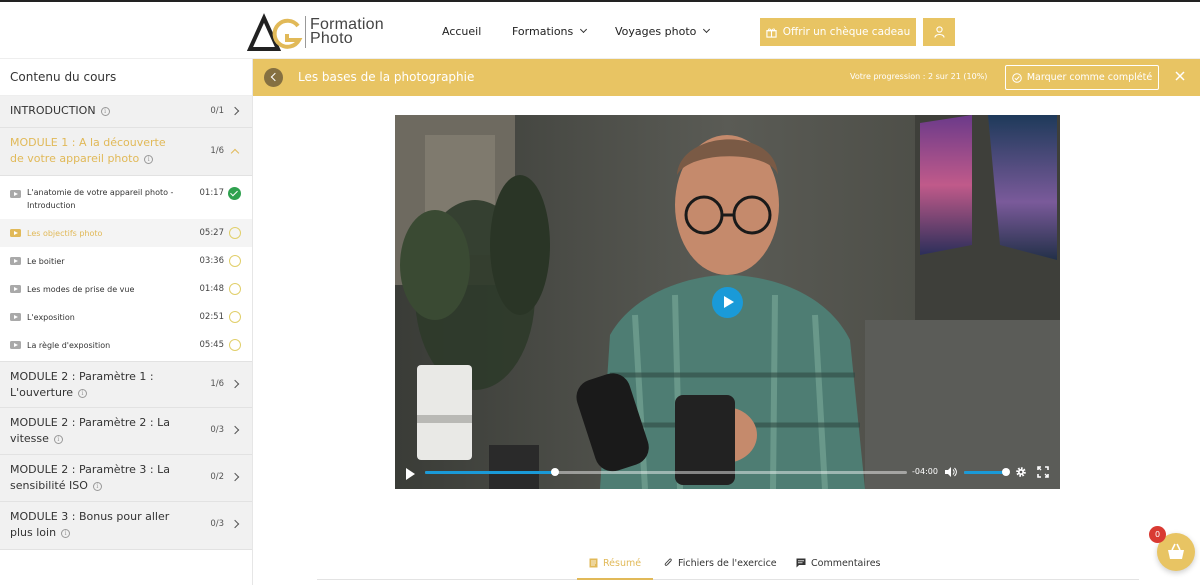  Describe the element at coordinates (1043, 472) in the screenshot. I see `fullscreen-icon` at that location.